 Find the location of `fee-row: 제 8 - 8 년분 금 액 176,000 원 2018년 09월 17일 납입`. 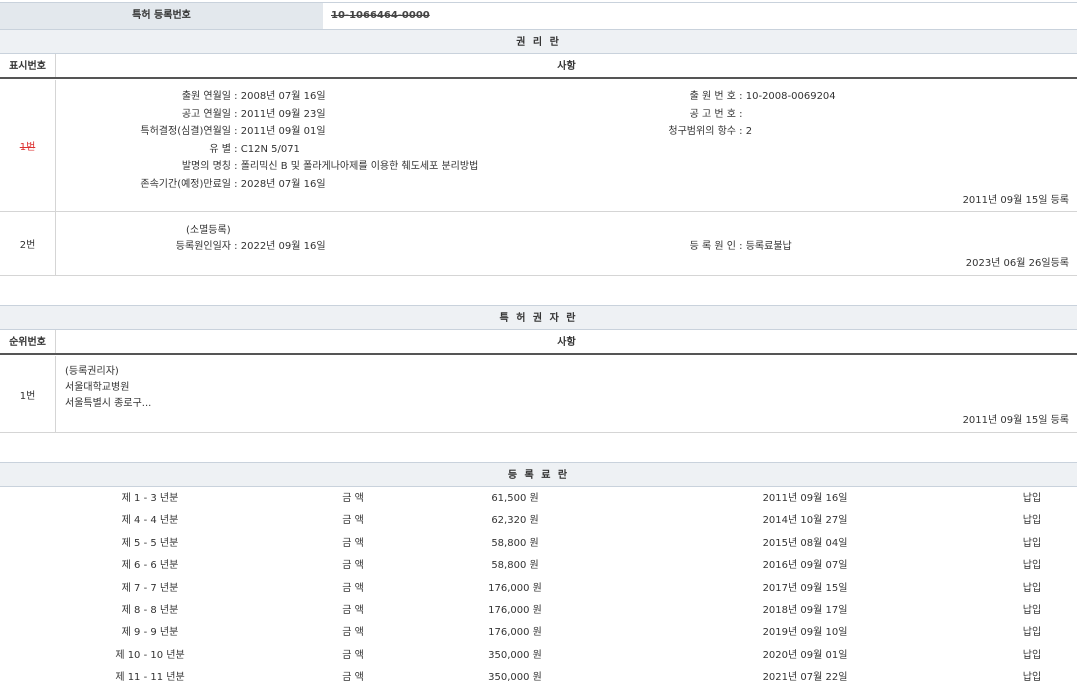

fee-row: 제 8 - 8 년분 금 액 176,000 원 2018년 09월 17일 납입 is located at coordinates (538, 611).